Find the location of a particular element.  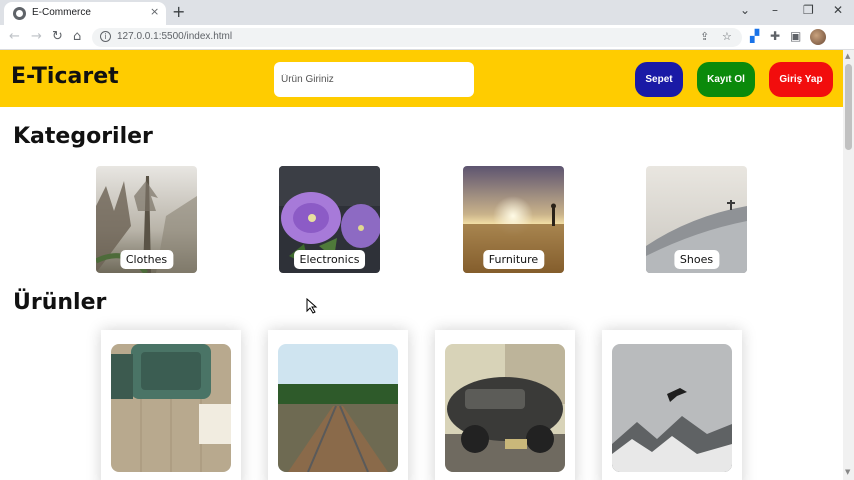

category-card-shoes: Shoes is located at coordinates (696, 219).